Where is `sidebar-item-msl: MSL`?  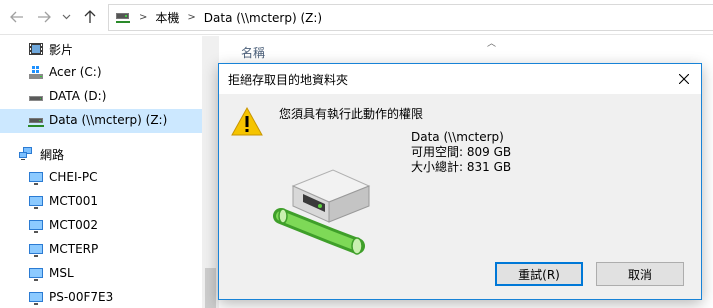
sidebar-item-msl: MSL is located at coordinates (101, 274).